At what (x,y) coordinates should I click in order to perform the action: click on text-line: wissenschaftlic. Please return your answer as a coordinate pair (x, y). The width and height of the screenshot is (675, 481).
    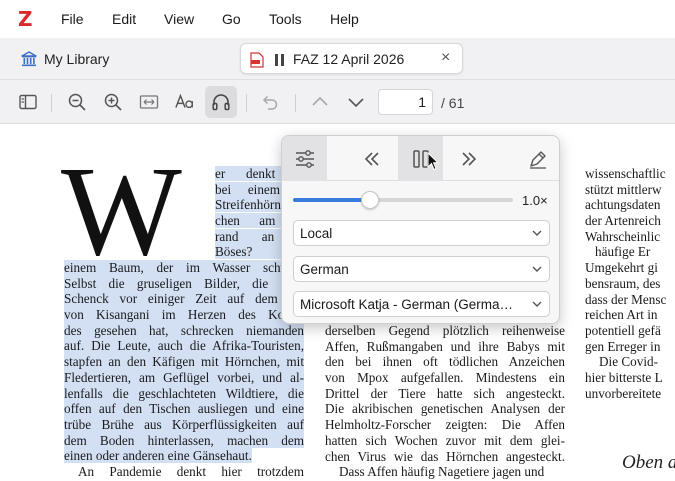
    Looking at the image, I should click on (625, 173).